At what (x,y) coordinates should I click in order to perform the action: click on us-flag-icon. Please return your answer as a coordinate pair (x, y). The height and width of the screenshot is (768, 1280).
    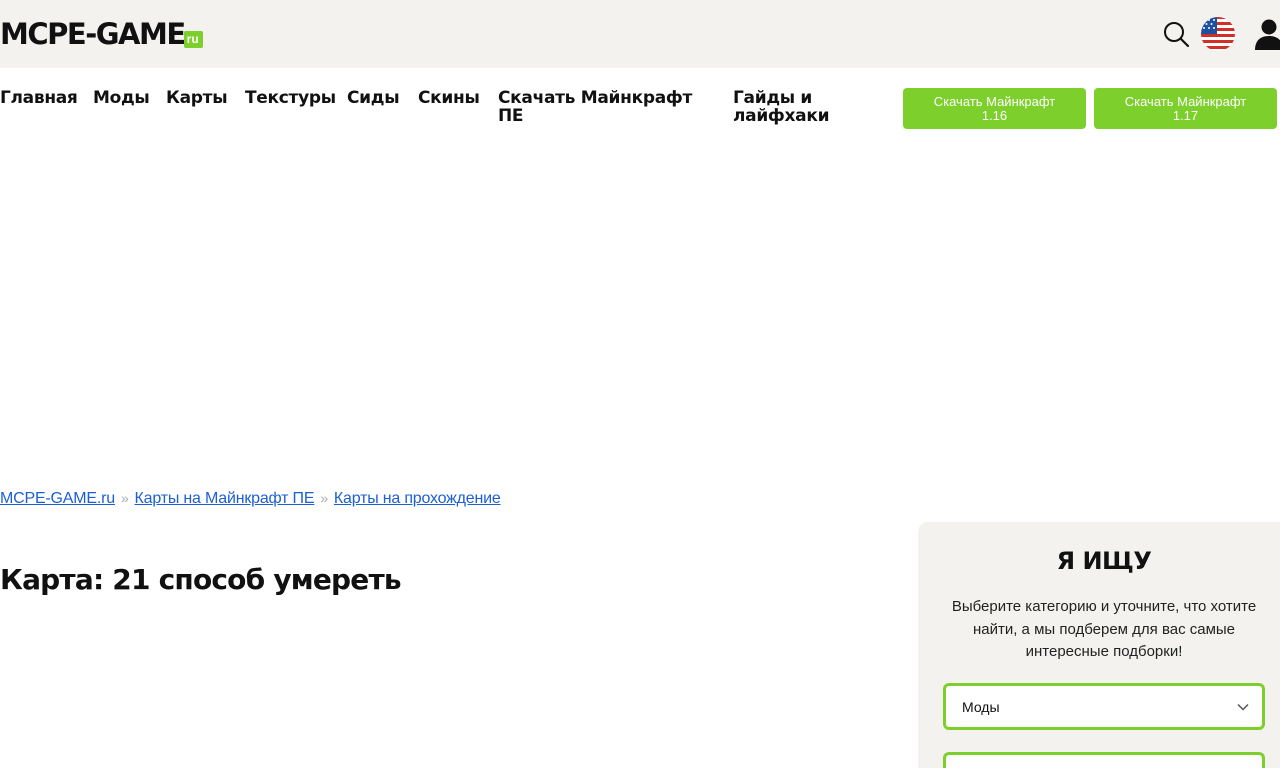
    Looking at the image, I should click on (1218, 34).